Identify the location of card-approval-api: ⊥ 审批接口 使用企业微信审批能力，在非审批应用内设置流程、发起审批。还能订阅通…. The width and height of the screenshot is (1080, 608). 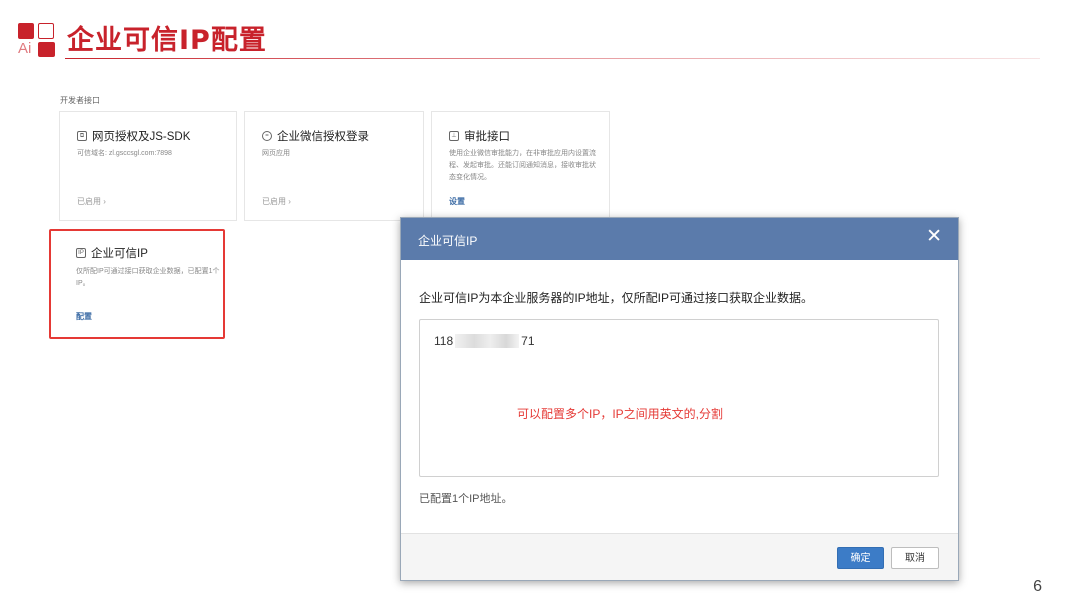
(520, 166).